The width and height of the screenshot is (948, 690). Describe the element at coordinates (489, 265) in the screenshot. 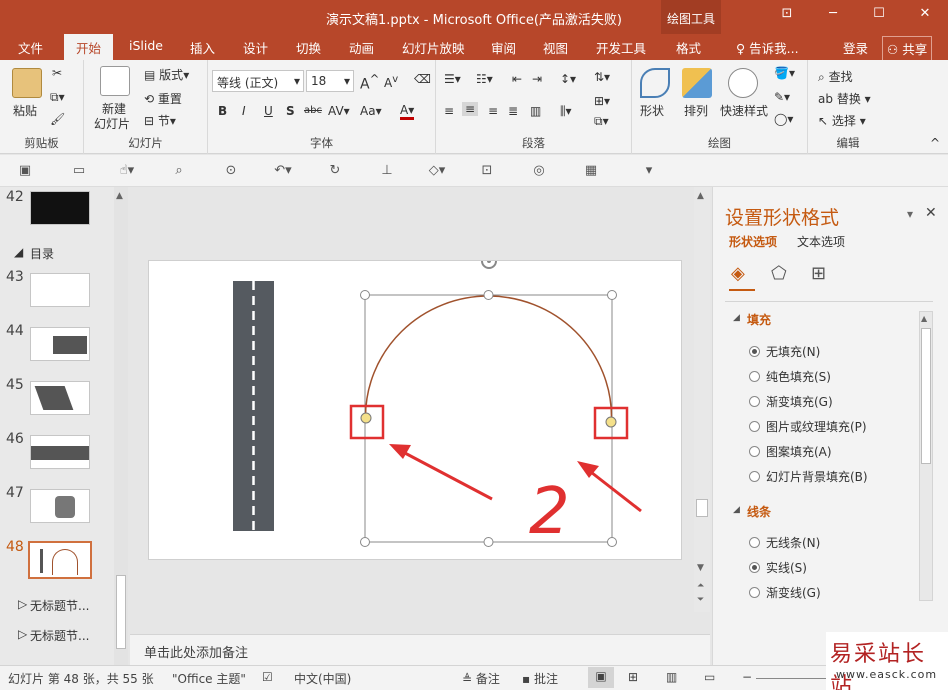

I see `rotate-handle-icon` at that location.